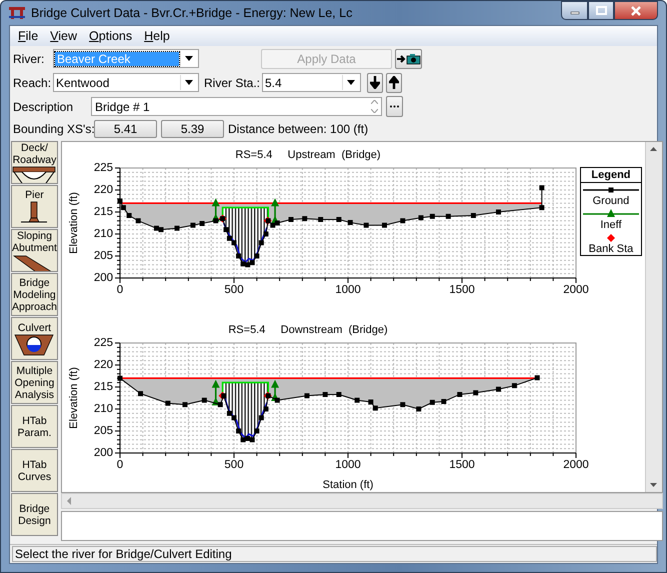 This screenshot has height=573, width=667. Describe the element at coordinates (361, 501) in the screenshot. I see `horizontal-scrollbar` at that location.